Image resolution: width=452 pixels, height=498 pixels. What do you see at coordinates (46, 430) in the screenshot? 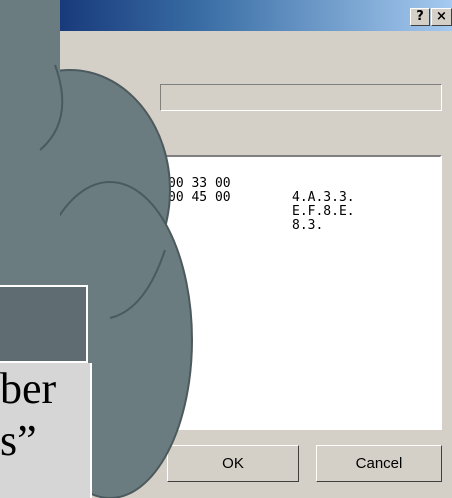
I see `callout-note-box: ber s”` at bounding box center [46, 430].